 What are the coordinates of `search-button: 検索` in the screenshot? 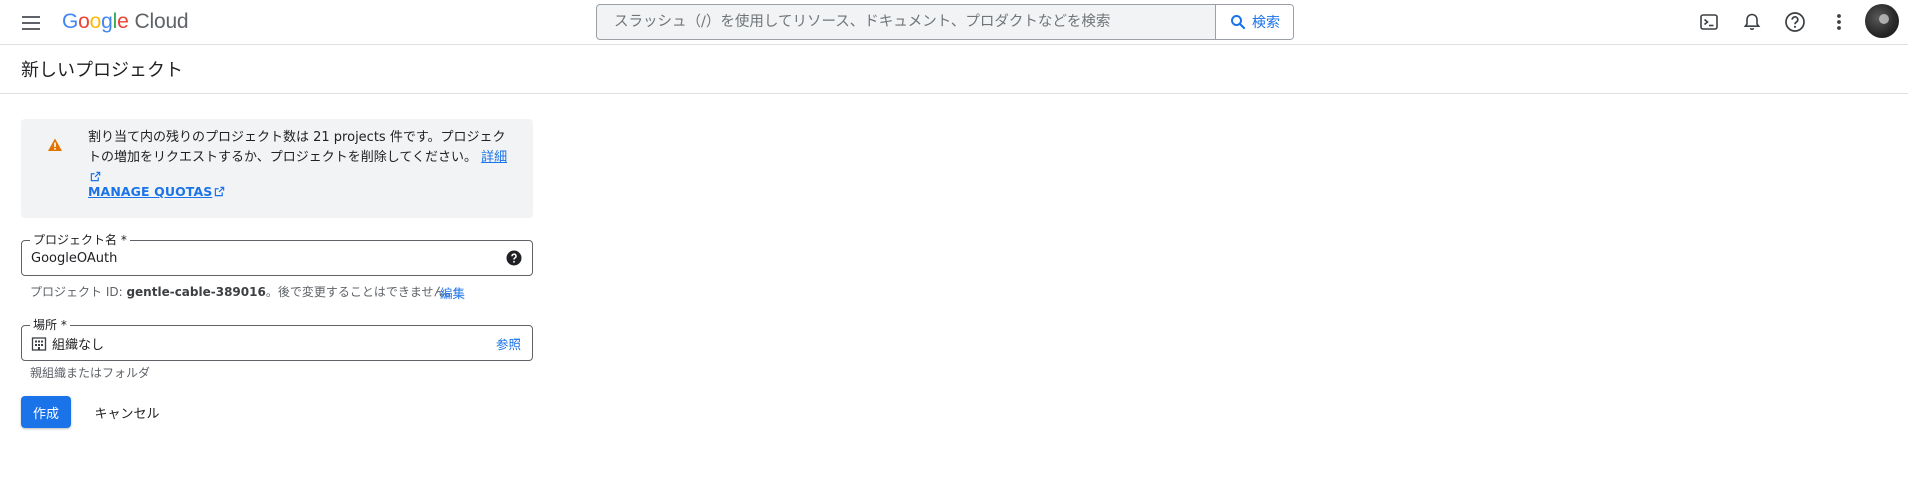 It's located at (1254, 22).